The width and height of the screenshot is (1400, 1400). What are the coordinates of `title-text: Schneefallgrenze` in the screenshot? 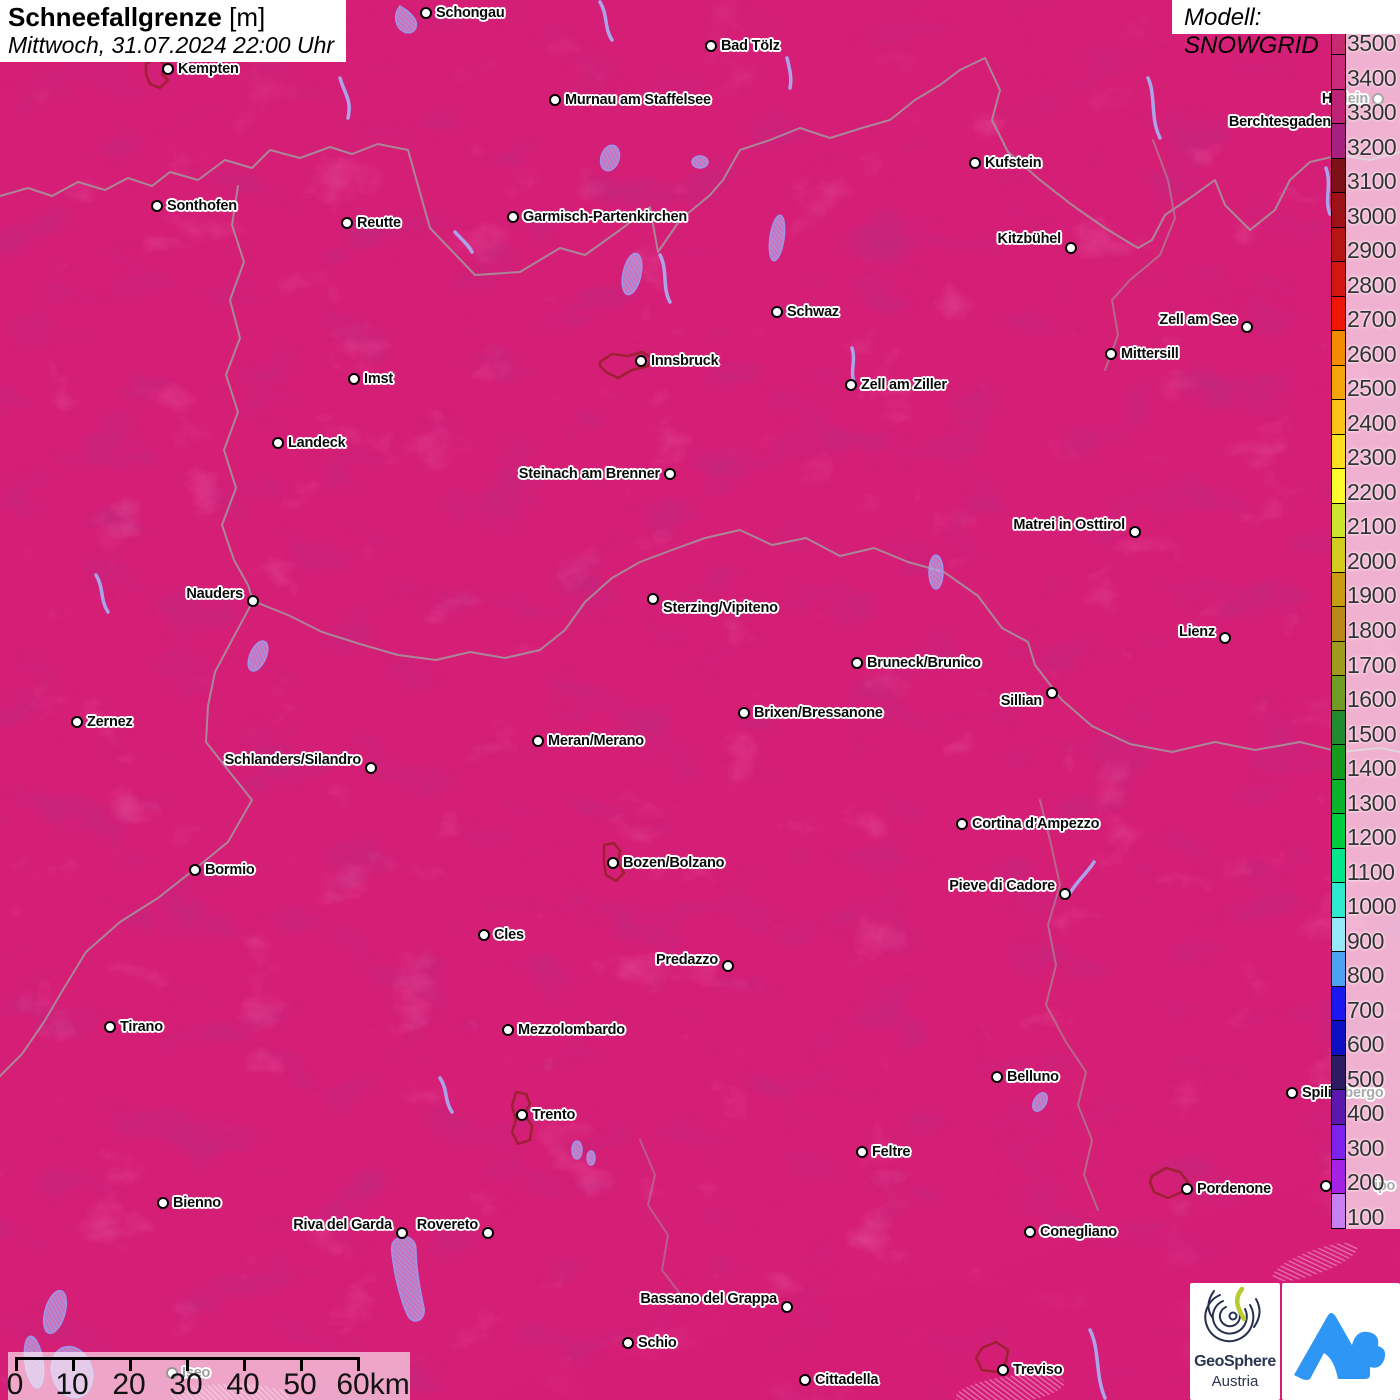 It's located at (115, 17).